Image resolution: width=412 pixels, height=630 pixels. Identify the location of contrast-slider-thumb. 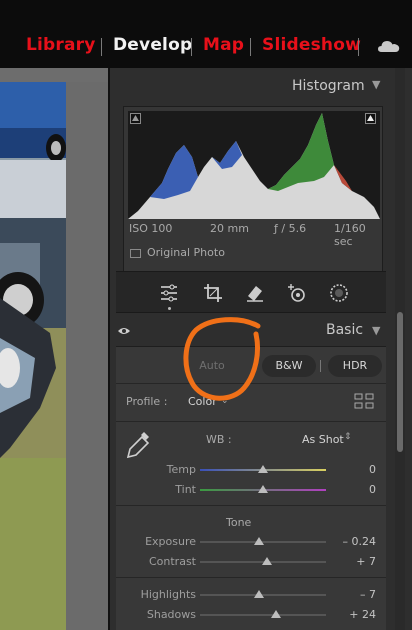
(266, 561).